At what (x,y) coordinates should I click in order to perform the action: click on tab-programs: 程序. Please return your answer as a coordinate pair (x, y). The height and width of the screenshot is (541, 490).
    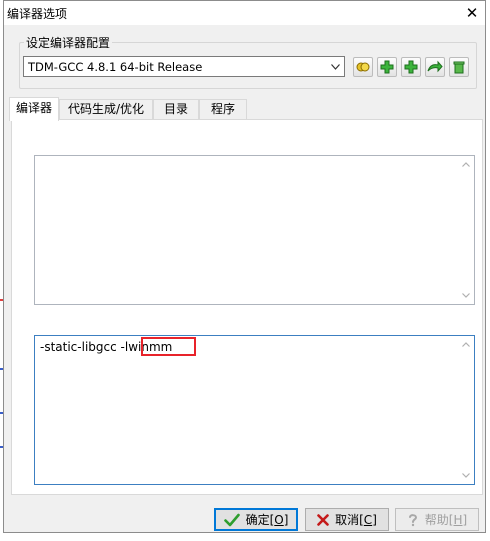
    Looking at the image, I should click on (223, 109).